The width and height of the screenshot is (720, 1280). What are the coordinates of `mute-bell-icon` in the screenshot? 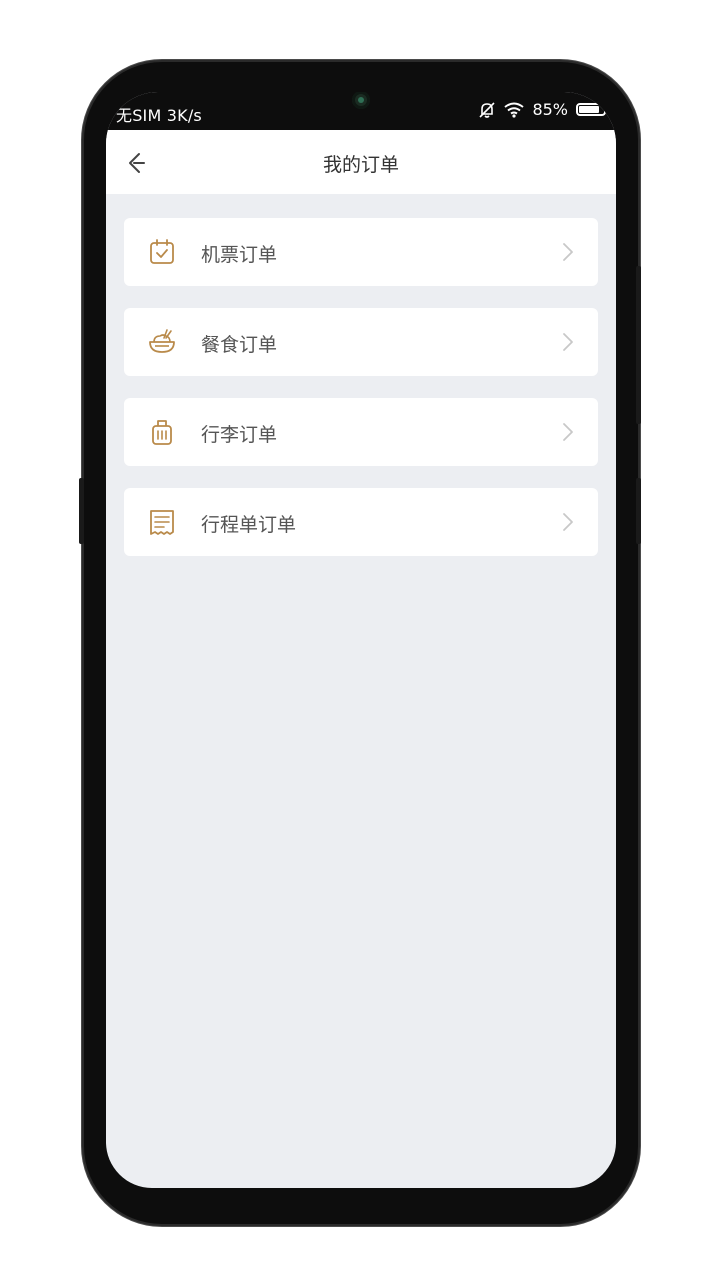 It's located at (487, 109).